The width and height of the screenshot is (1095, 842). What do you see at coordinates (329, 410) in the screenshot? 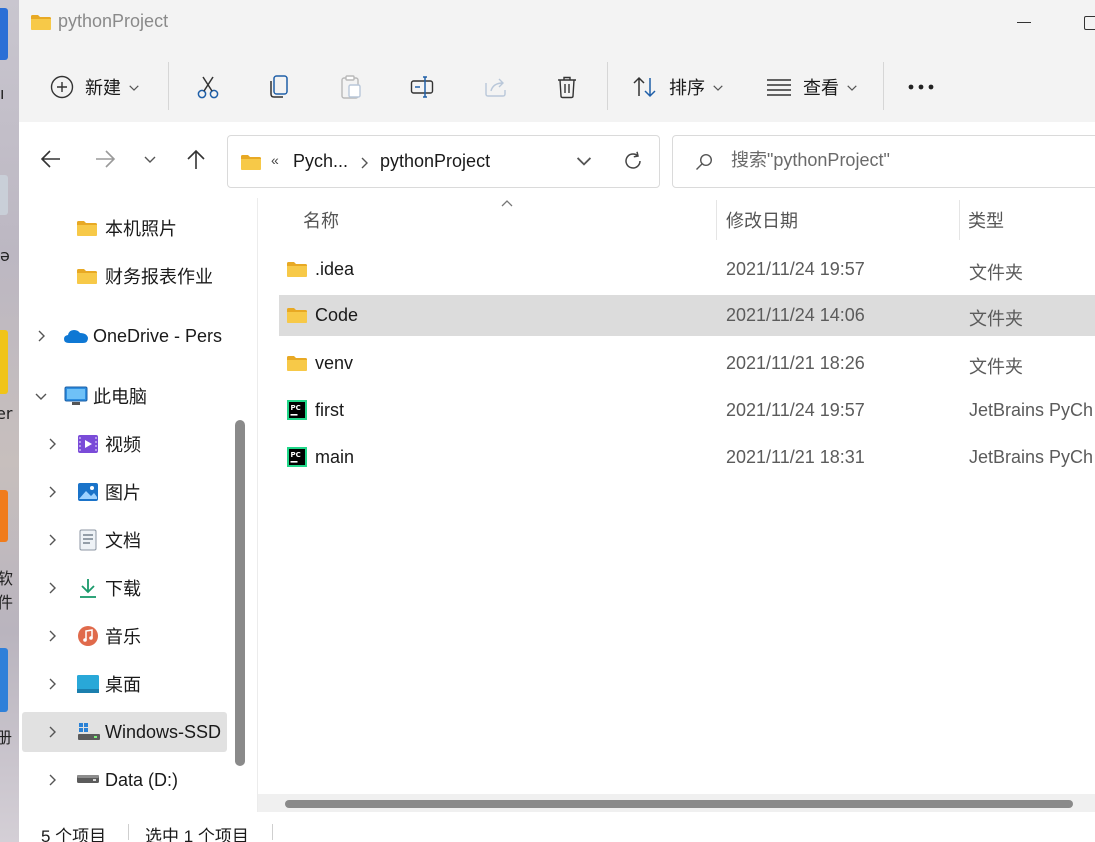
I see `file-name: first` at bounding box center [329, 410].